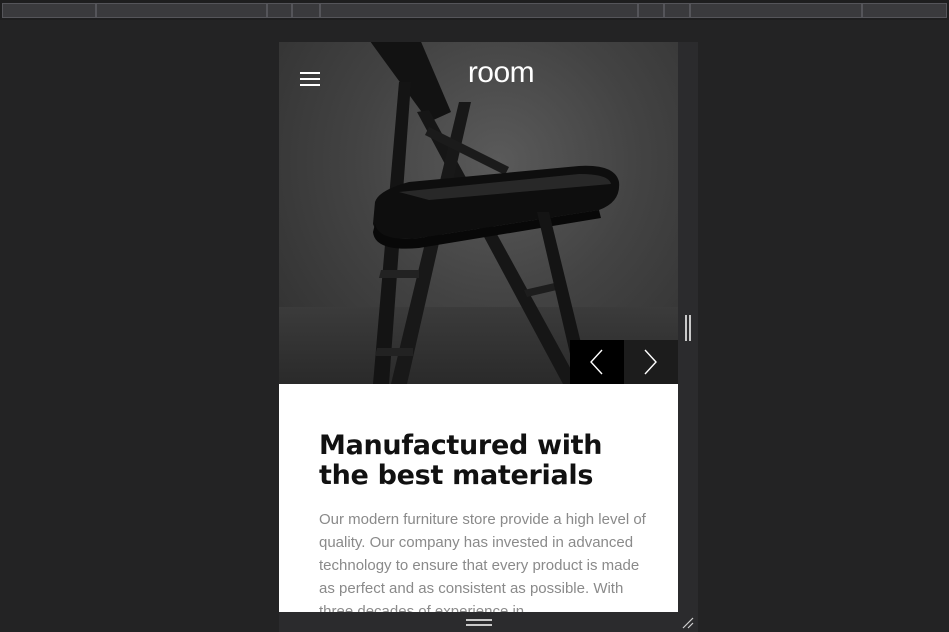 This screenshot has height=632, width=949. I want to click on slider-next-button, so click(651, 362).